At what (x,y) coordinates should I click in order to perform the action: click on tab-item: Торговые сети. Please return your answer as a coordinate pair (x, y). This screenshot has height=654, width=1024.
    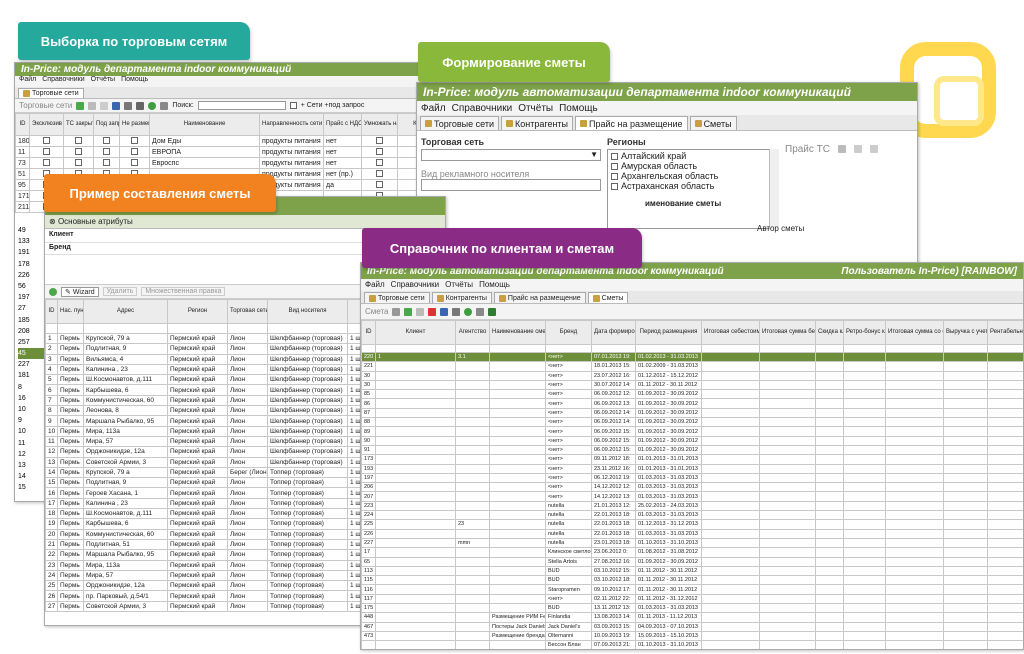
    Looking at the image, I should click on (460, 123).